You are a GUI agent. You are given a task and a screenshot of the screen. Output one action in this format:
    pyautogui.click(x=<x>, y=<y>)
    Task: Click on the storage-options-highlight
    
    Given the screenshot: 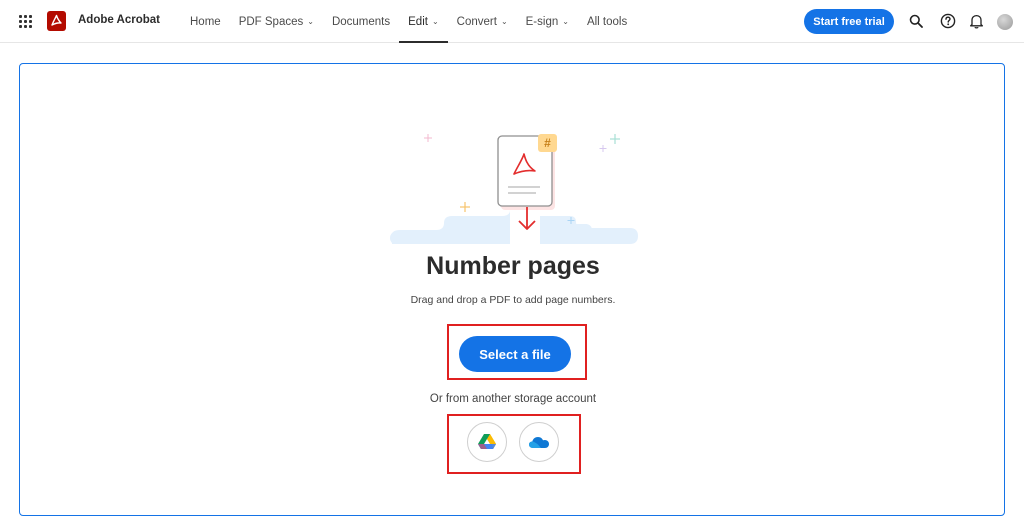 What is the action you would take?
    pyautogui.click(x=514, y=444)
    